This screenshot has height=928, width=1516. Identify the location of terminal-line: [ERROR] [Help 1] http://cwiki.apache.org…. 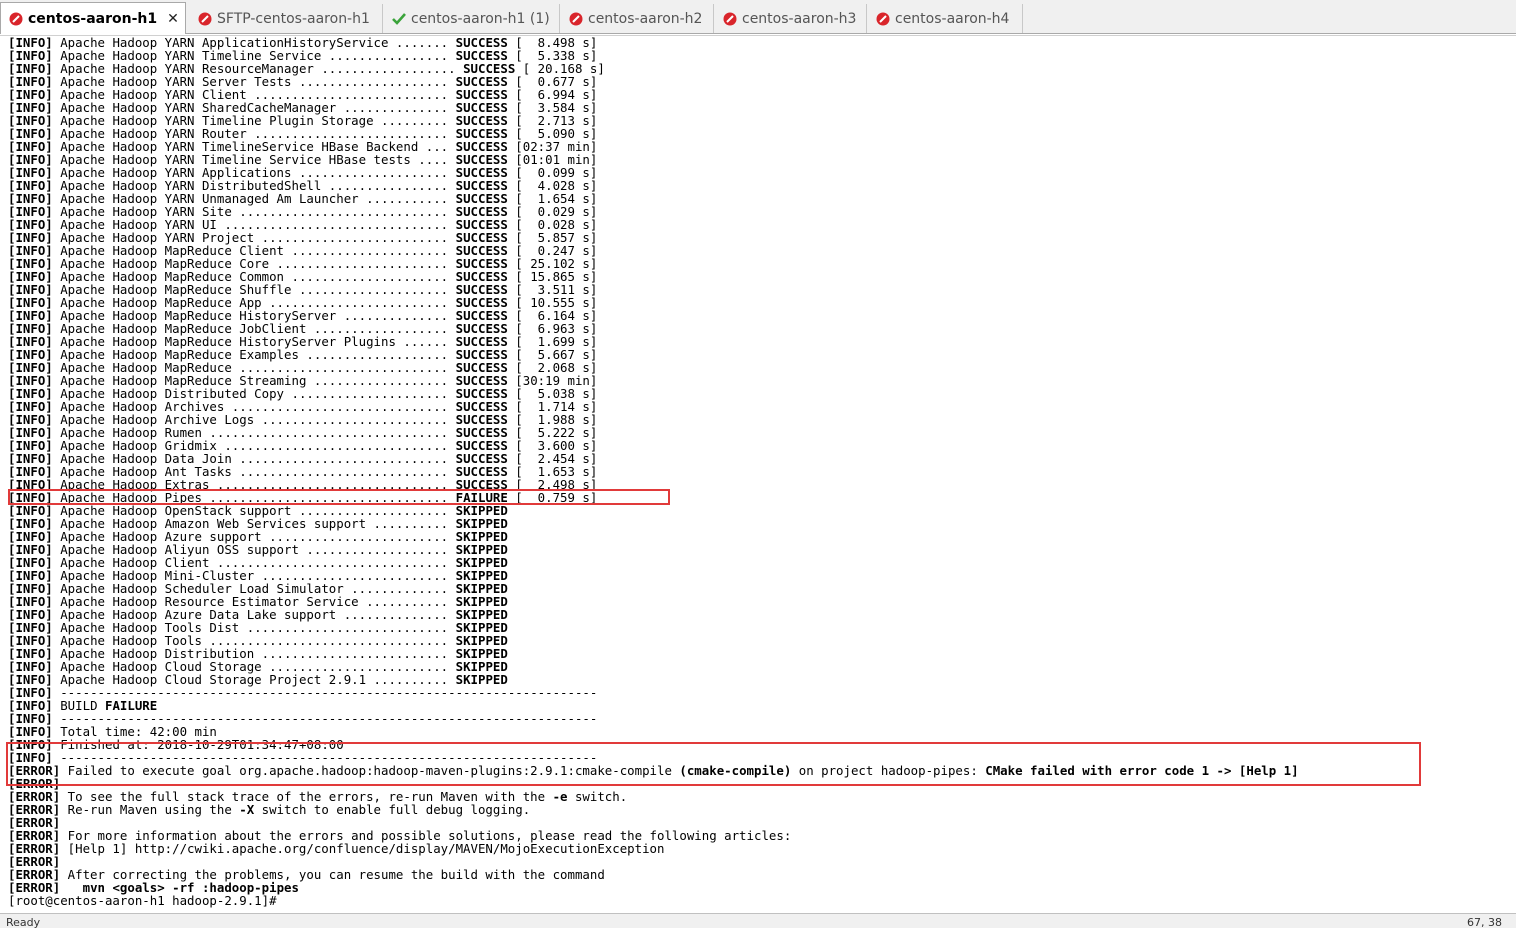
(336, 848).